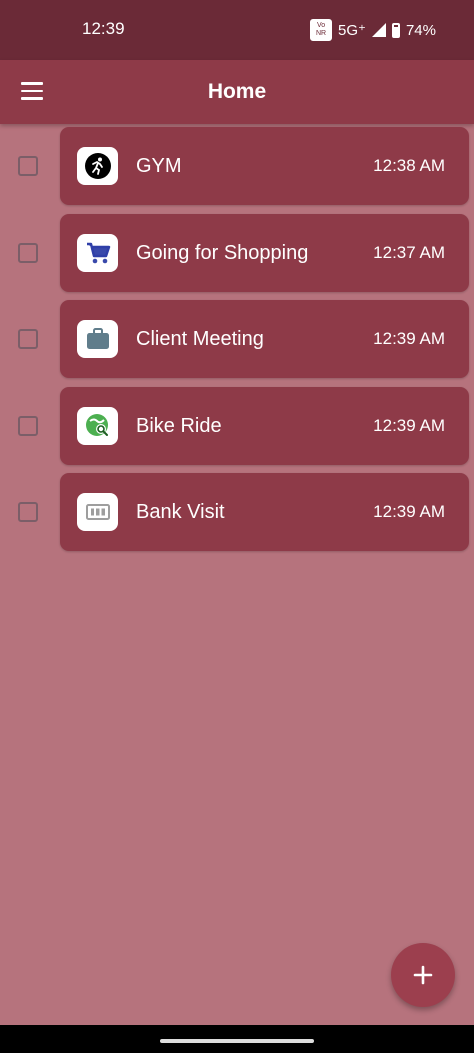 This screenshot has width=474, height=1053. I want to click on task-title: Bike Ride, so click(179, 425).